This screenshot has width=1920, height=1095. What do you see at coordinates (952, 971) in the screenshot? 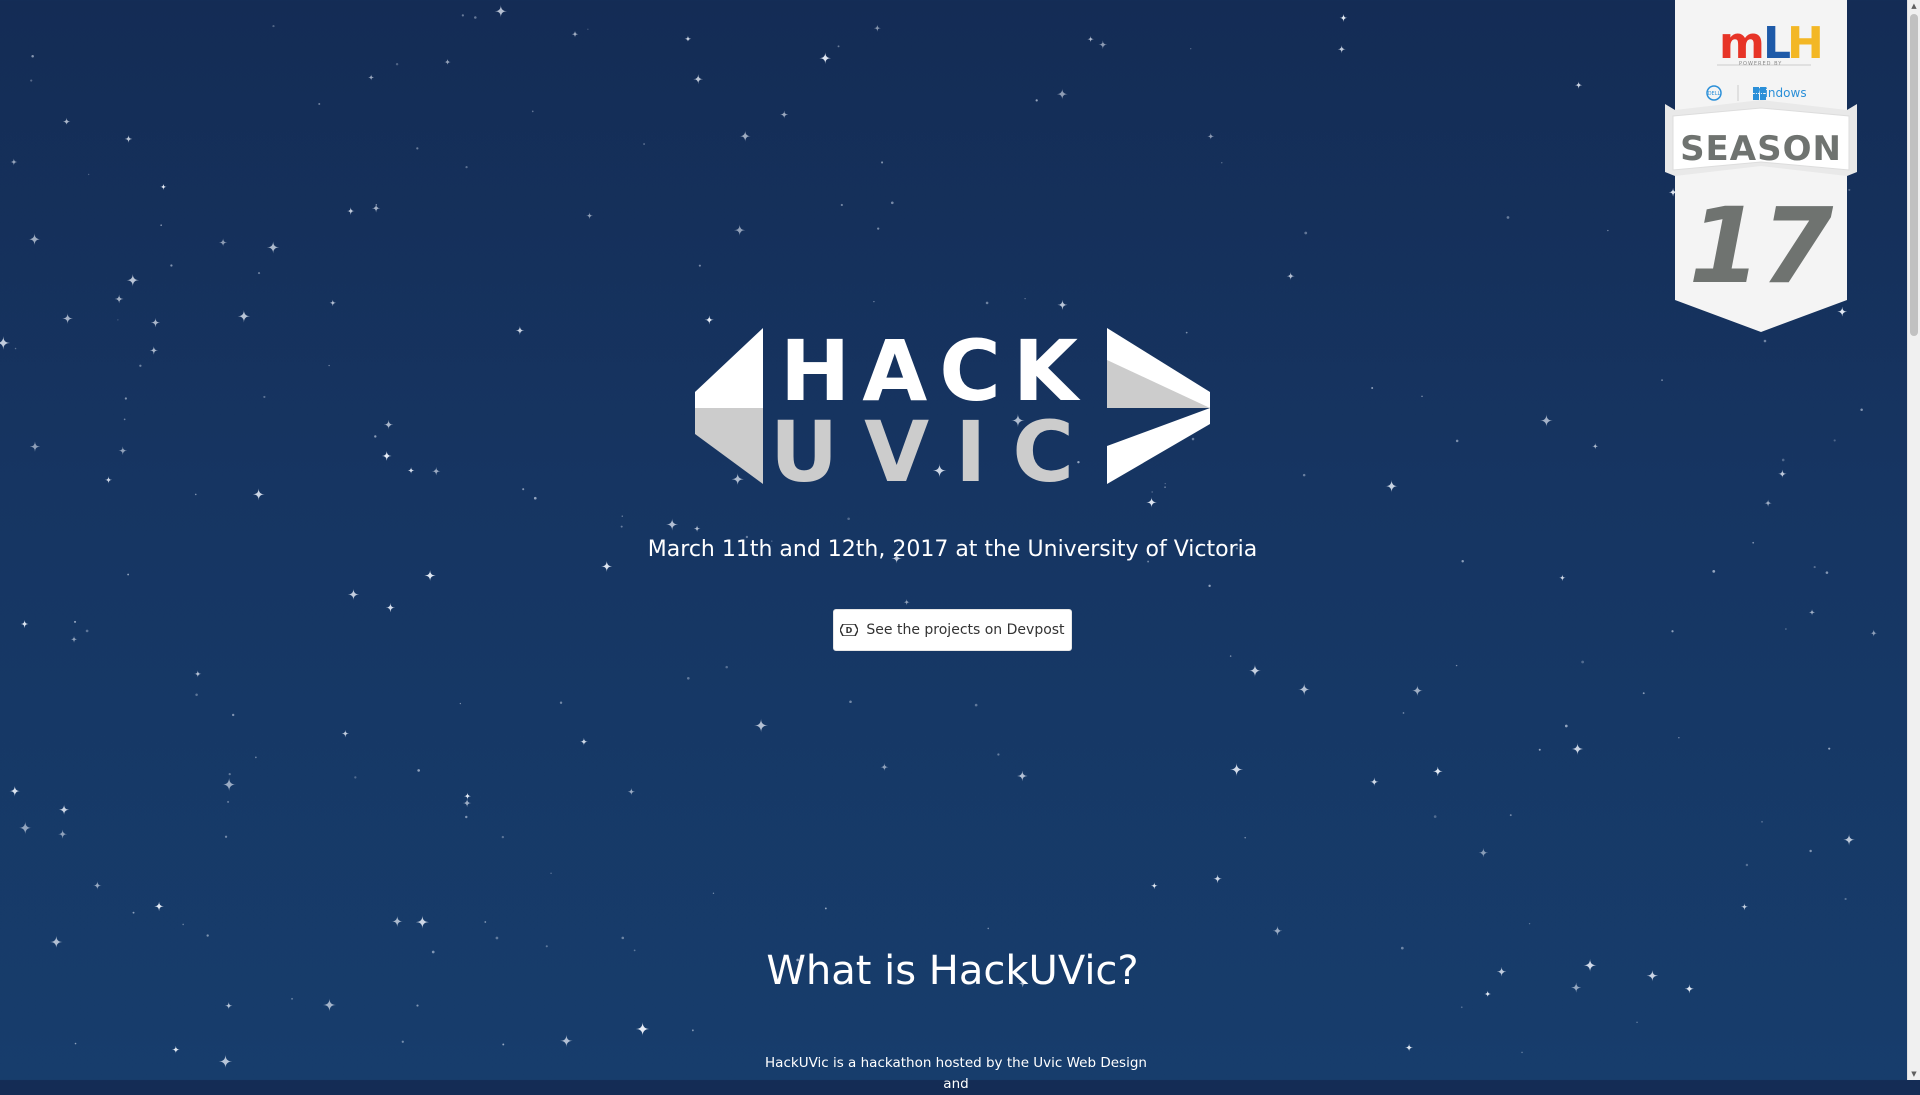
I see `about-title: What is HackUVic?` at bounding box center [952, 971].